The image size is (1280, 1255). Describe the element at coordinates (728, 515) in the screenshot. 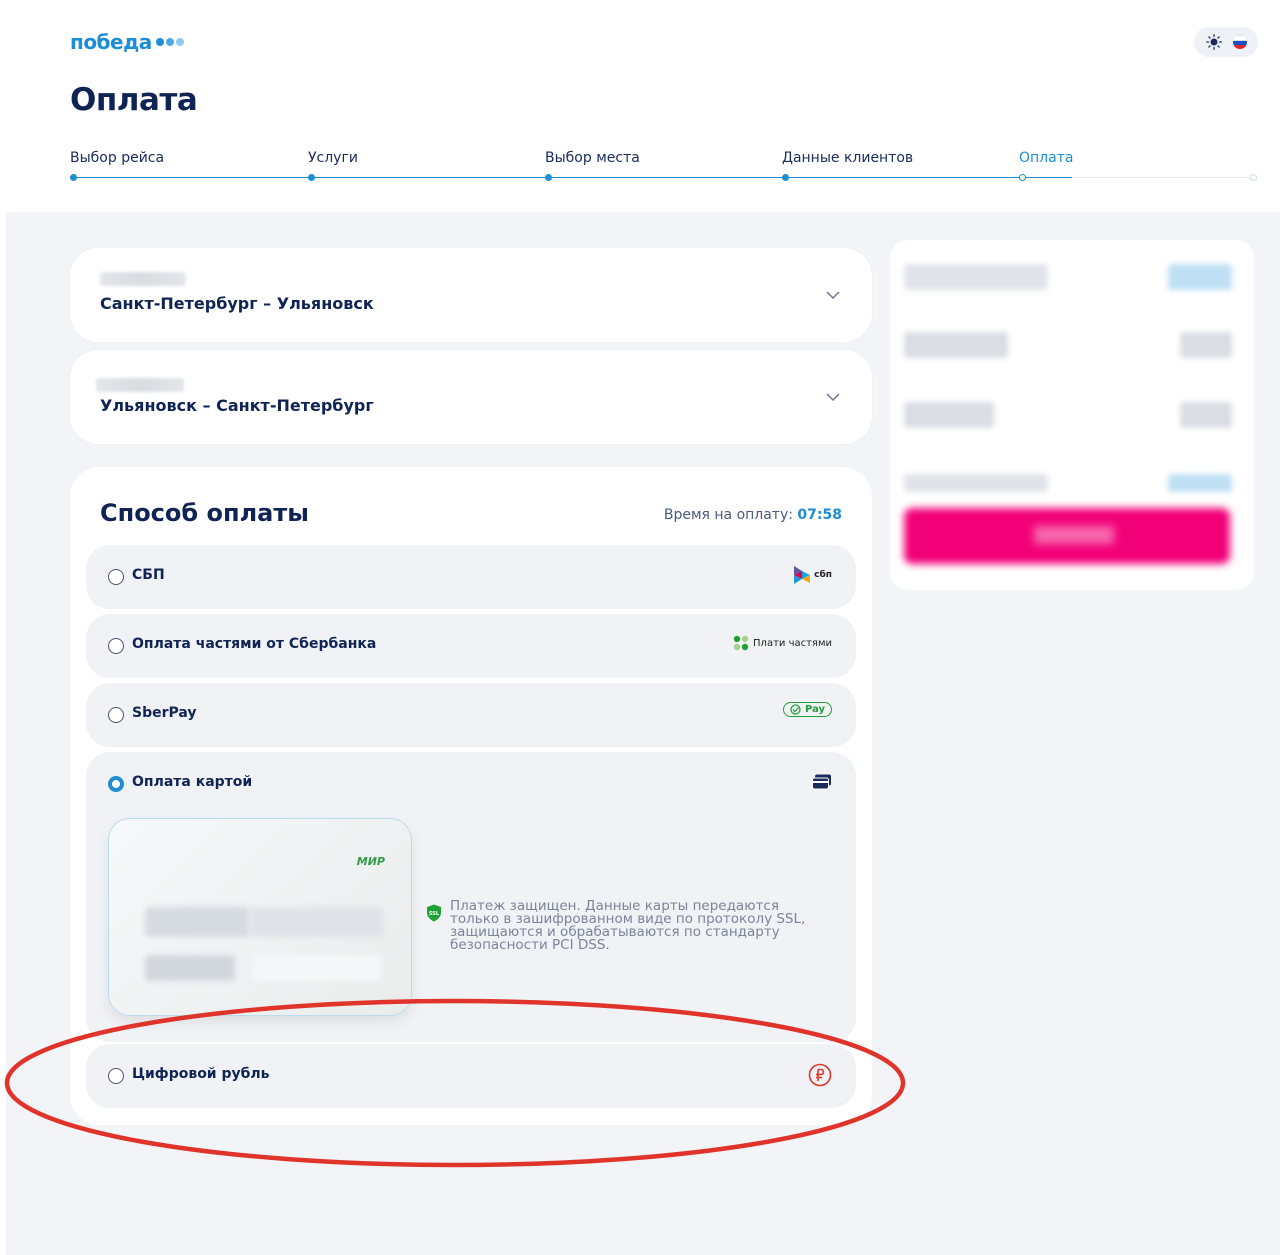

I see `timer-label: Время на оплату:` at that location.